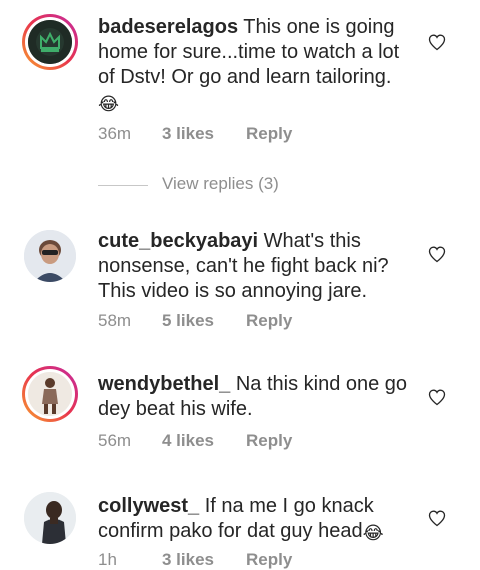 This screenshot has height=570, width=480. Describe the element at coordinates (168, 27) in the screenshot. I see `comment-username: badeserelagos` at that location.